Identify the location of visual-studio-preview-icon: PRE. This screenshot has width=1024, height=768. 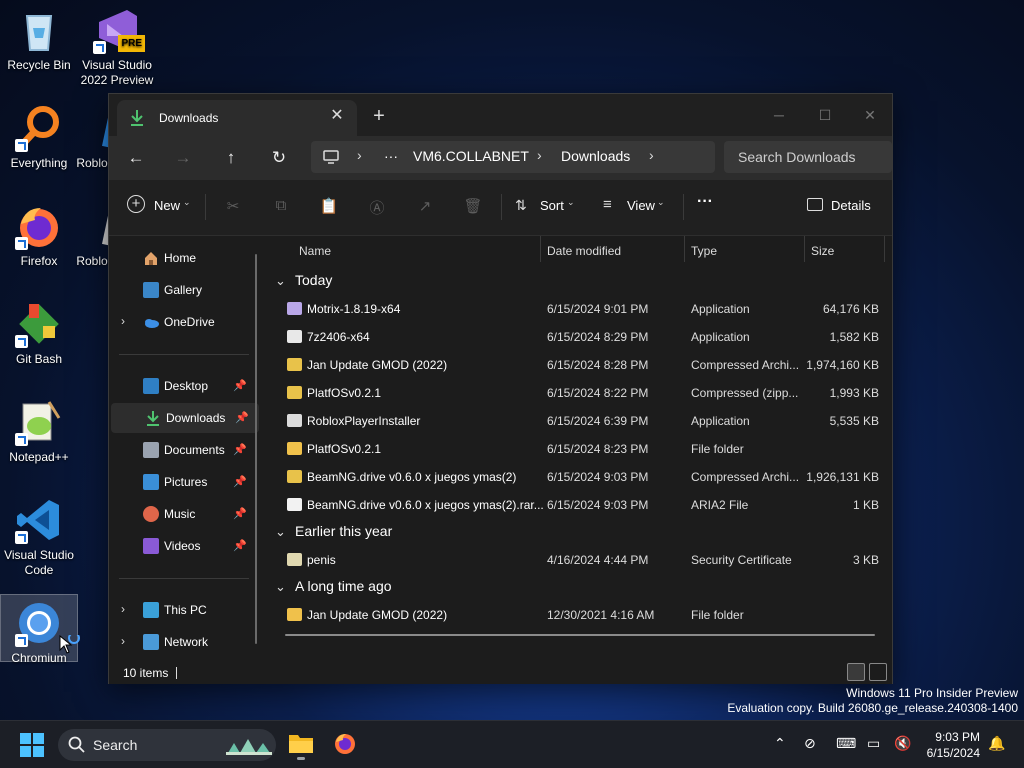
(119, 30).